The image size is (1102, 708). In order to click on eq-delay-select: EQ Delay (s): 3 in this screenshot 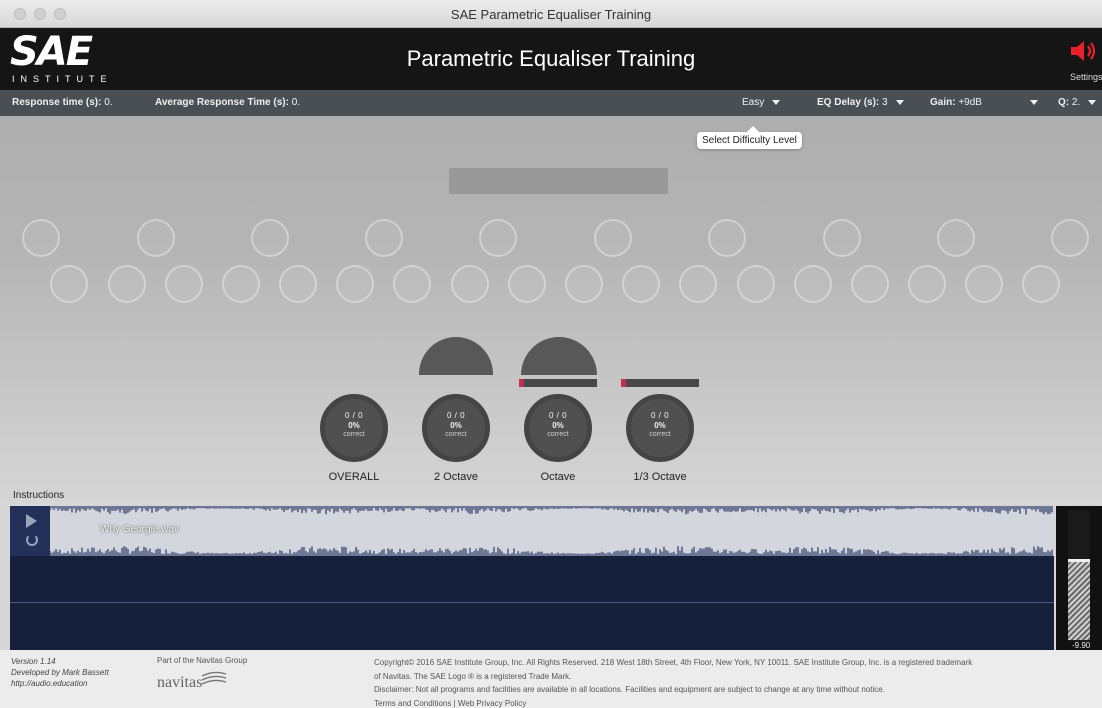, I will do `click(860, 102)`.